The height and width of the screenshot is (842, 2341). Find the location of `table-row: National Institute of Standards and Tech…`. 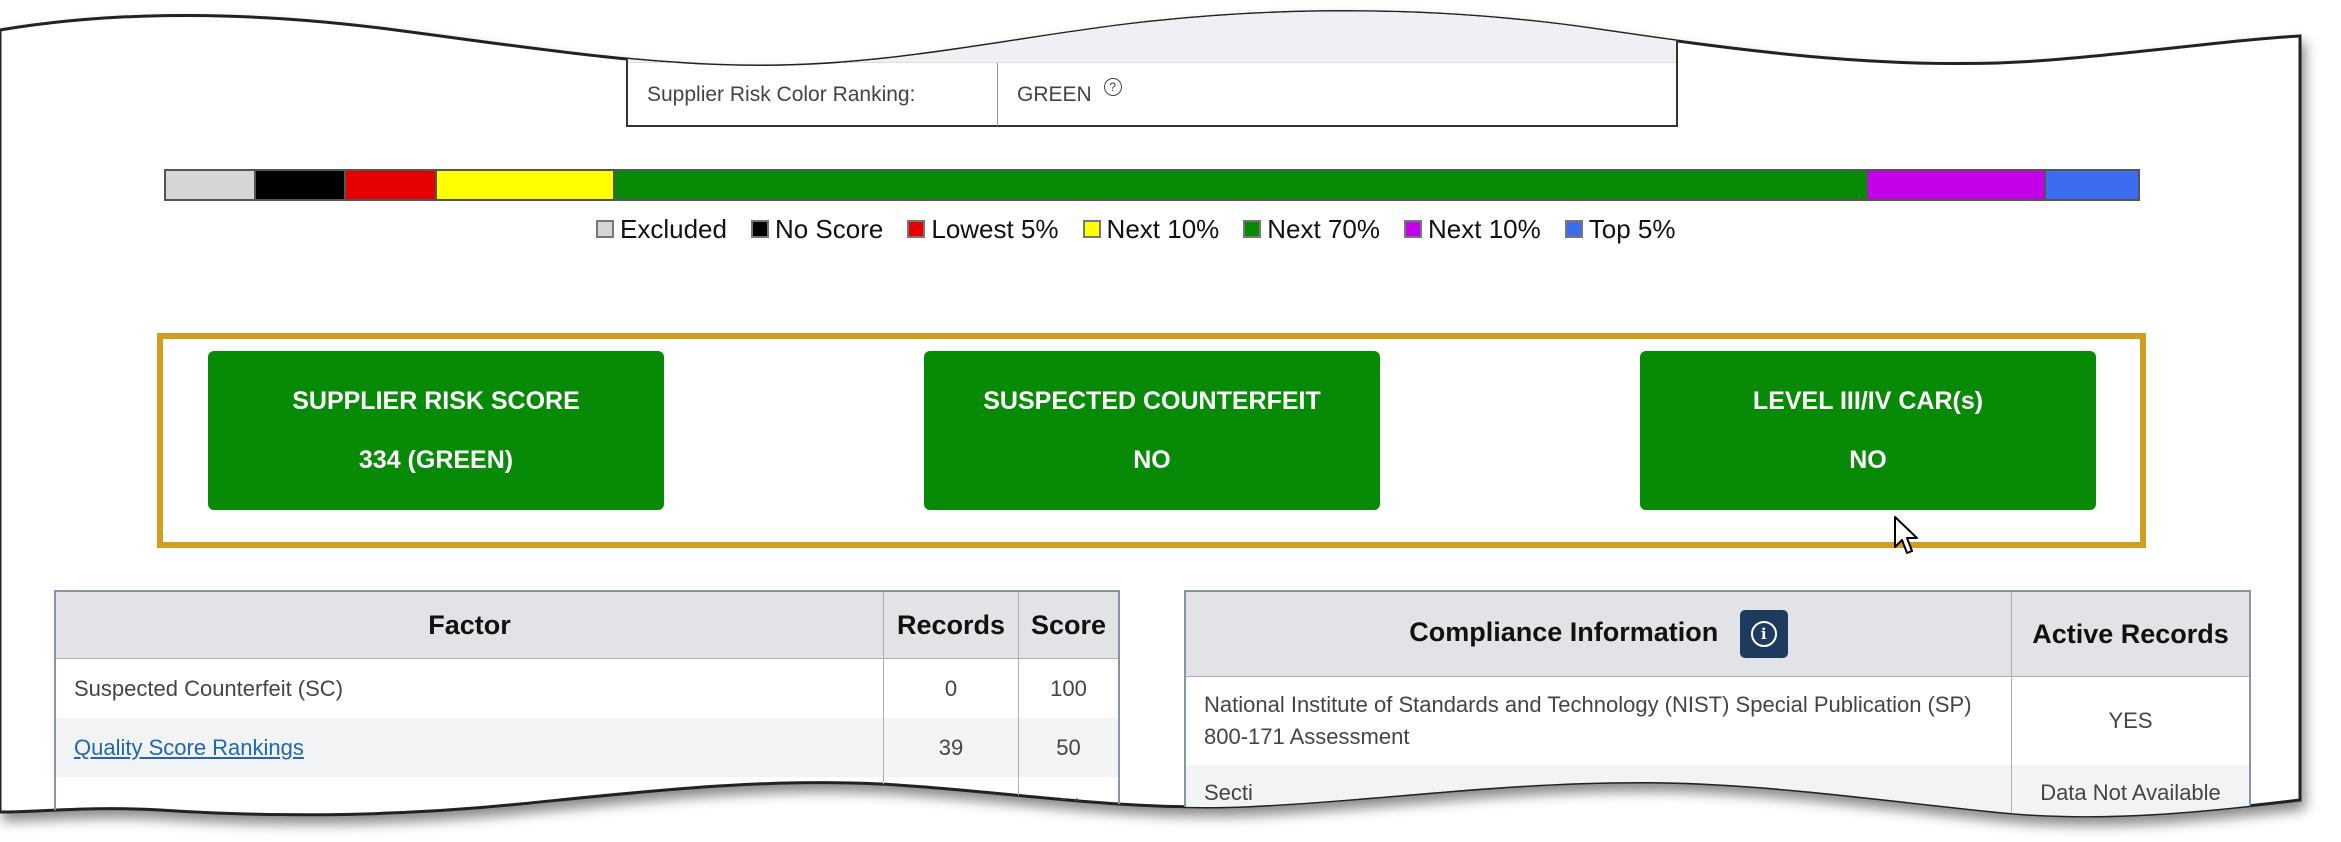

table-row: National Institute of Standards and Tech… is located at coordinates (1717, 721).